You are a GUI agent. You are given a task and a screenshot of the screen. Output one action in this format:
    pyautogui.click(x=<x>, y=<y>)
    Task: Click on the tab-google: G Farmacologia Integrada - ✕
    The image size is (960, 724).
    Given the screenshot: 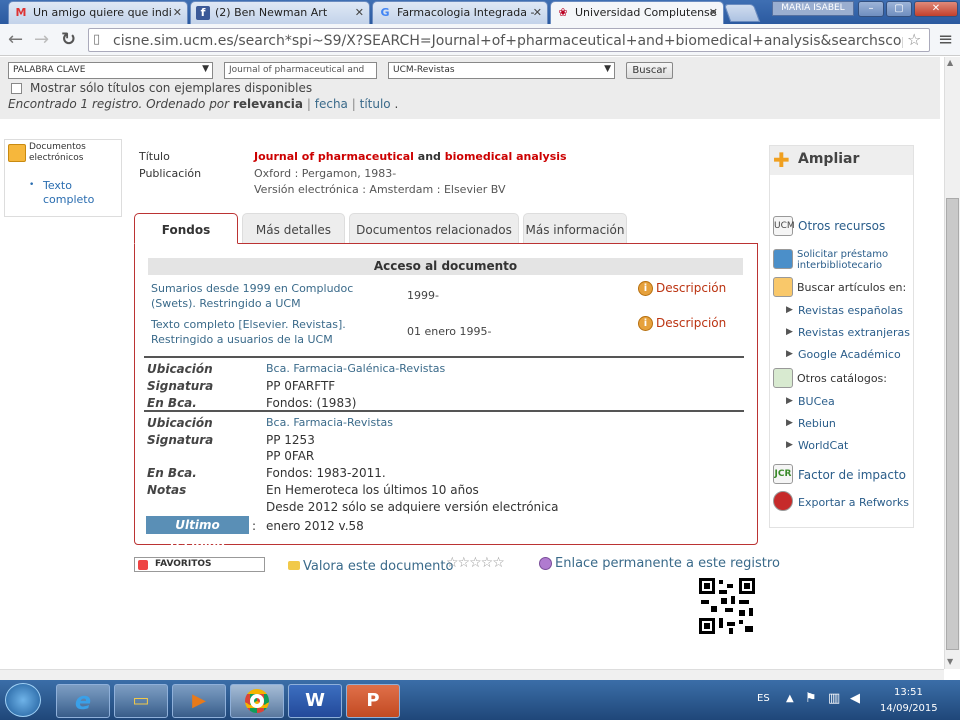 What is the action you would take?
    pyautogui.click(x=460, y=12)
    